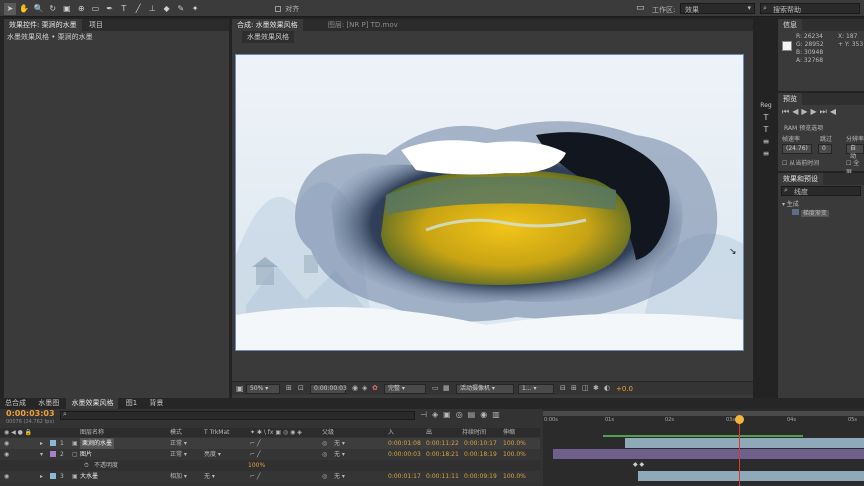 This screenshot has width=864, height=486. What do you see at coordinates (790, 99) in the screenshot?
I see `tab-preview: 预览` at bounding box center [790, 99].